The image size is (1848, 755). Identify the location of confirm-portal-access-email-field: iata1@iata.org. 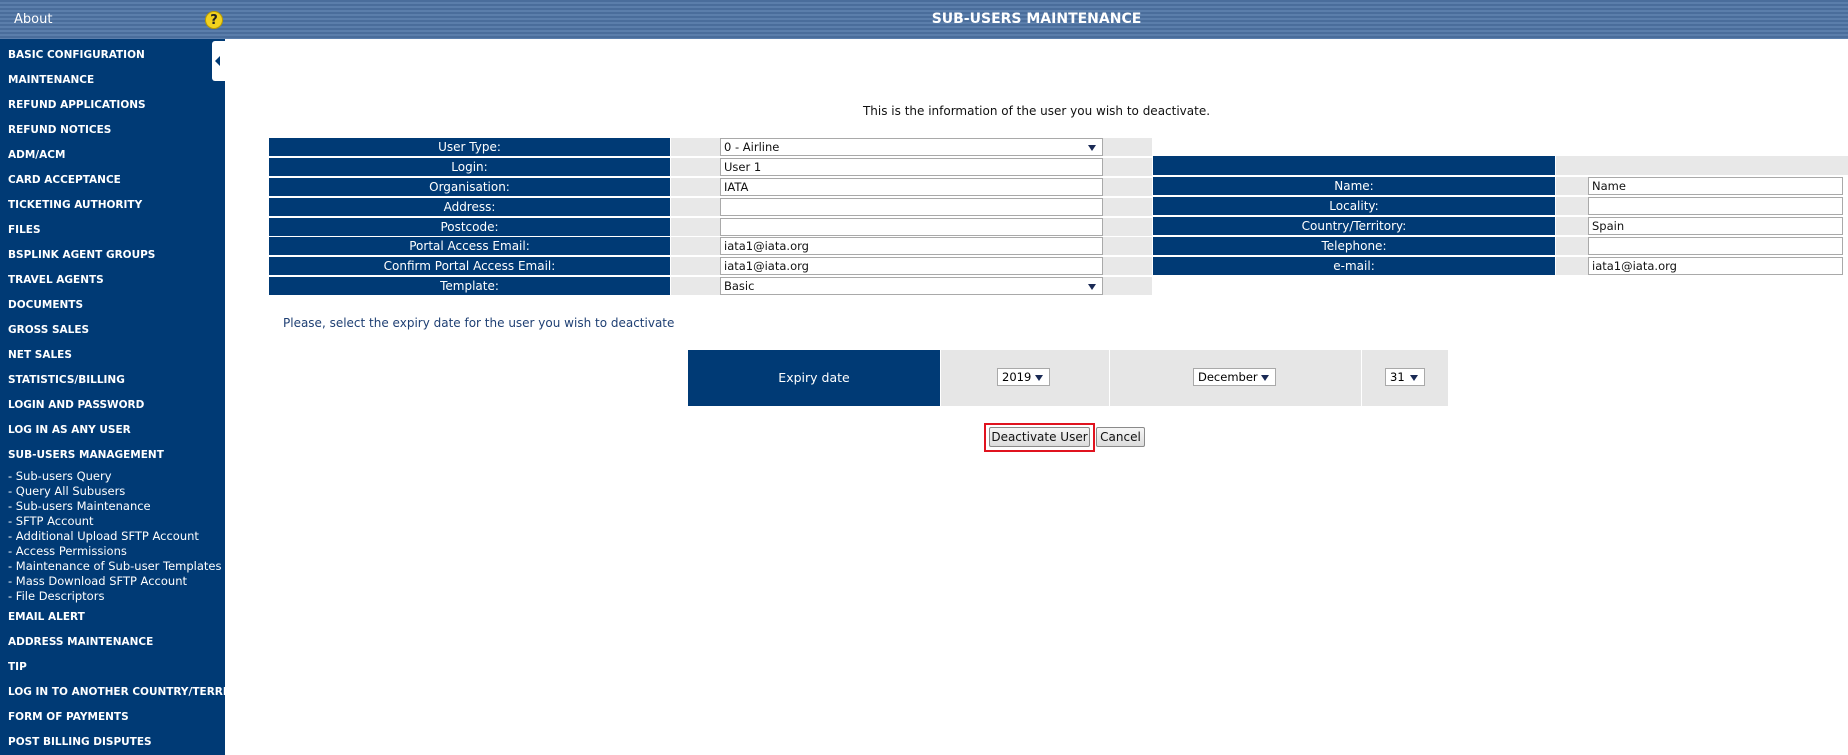
(911, 266).